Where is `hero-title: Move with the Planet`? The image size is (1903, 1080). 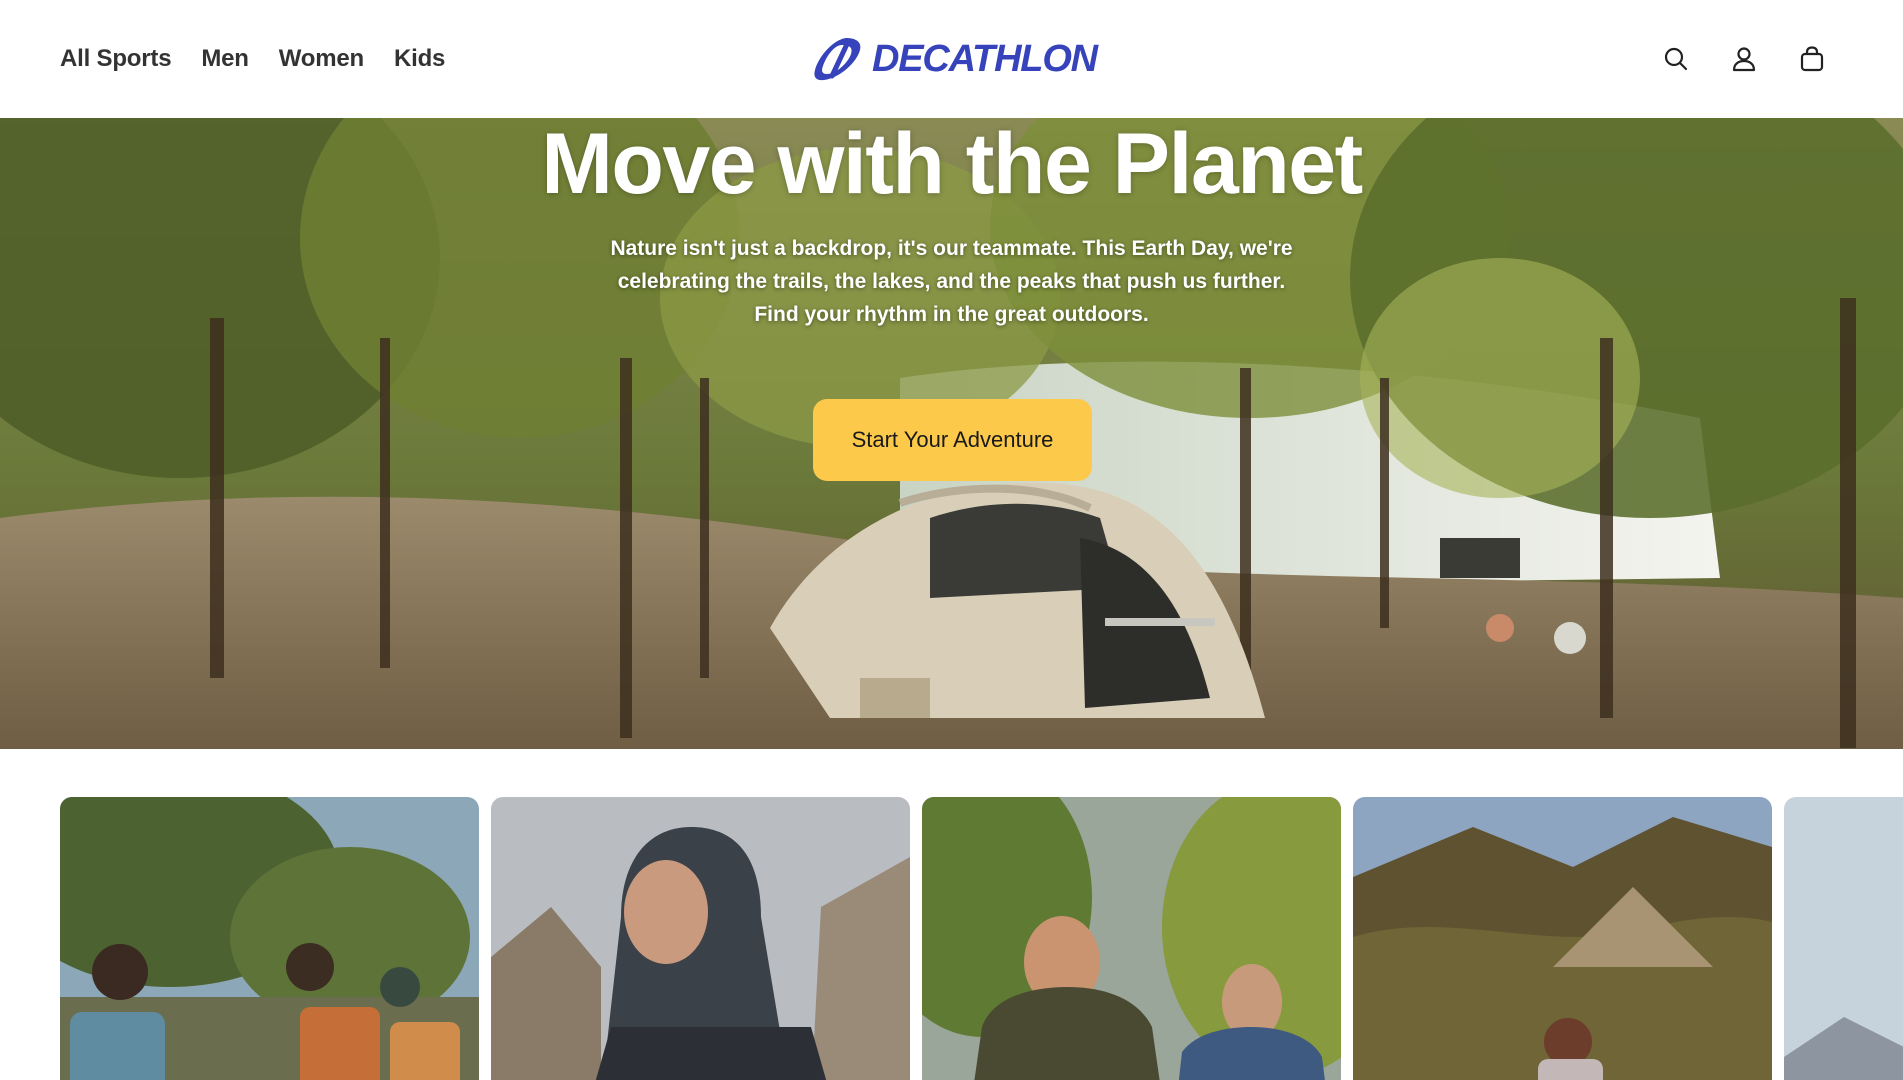
hero-title: Move with the Planet is located at coordinates (952, 165).